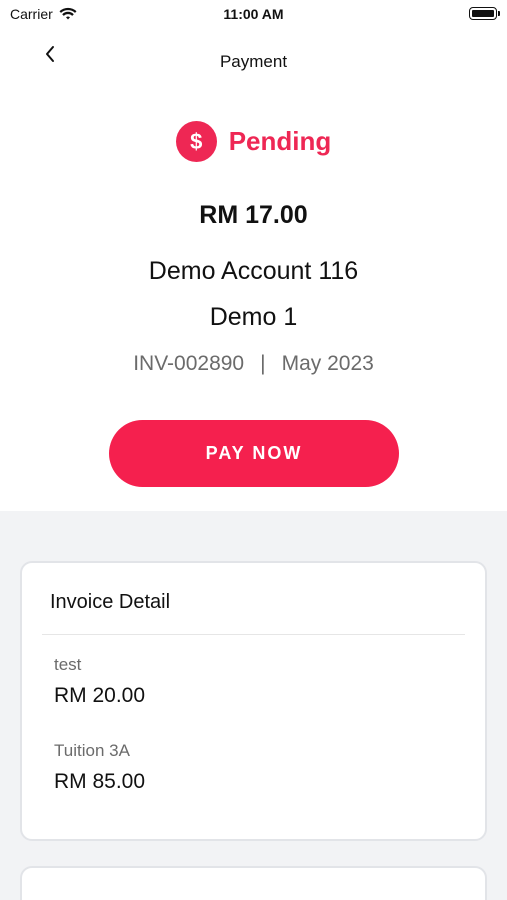  I want to click on student-name: Demo 1, so click(253, 317).